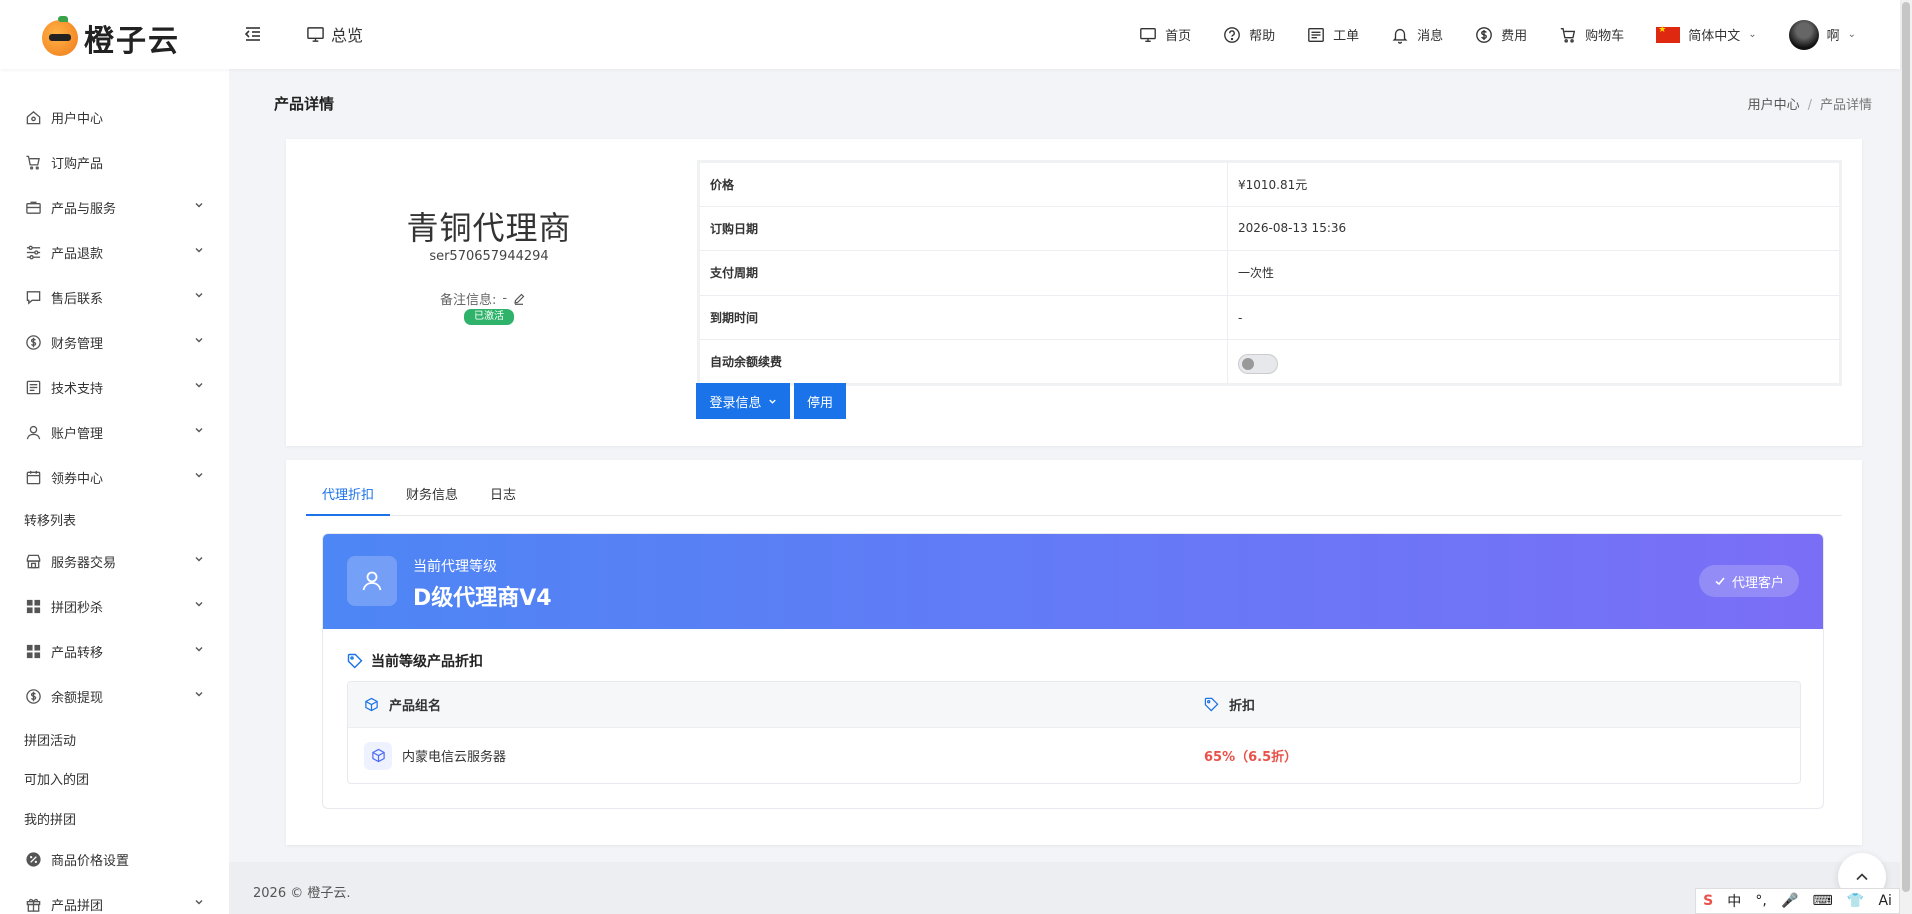 The height and width of the screenshot is (914, 1912). I want to click on breadcrumb: 用户中心 / 产品详情, so click(1810, 103).